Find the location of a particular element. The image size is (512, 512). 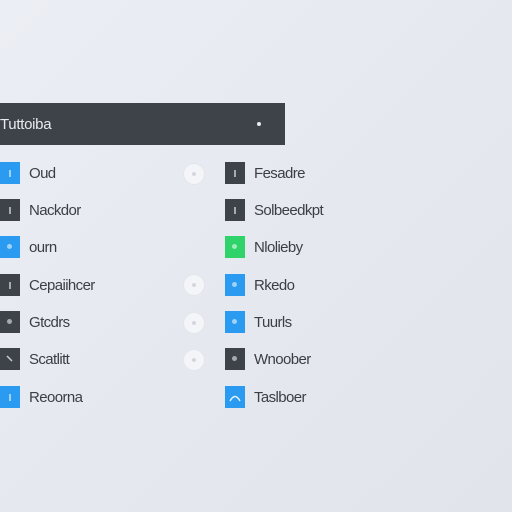

left-item-1-label: Nackdor is located at coordinates (55, 210).